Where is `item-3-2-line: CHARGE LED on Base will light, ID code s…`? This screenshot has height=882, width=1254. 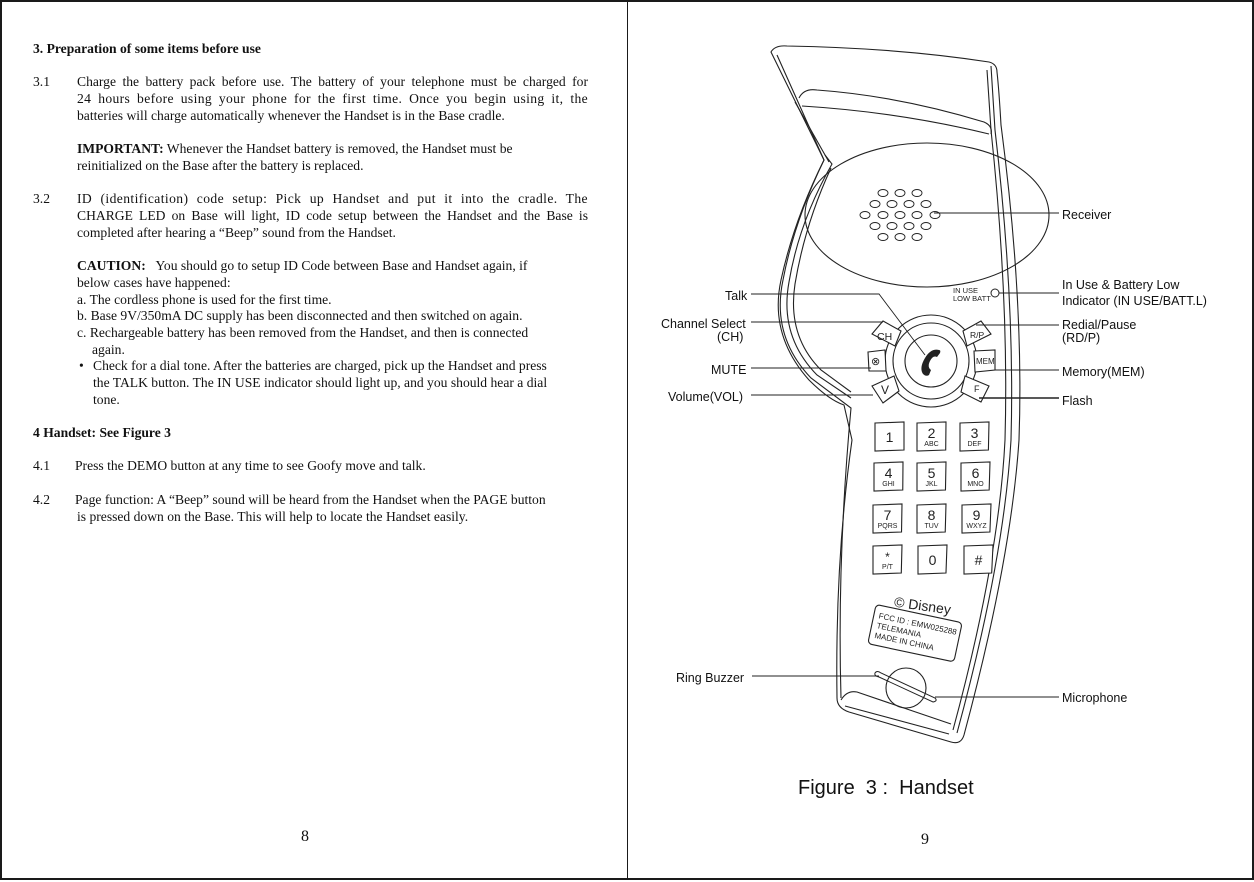
item-3-2-line: CHARGE LED on Base will light, ID code s… is located at coordinates (332, 215).